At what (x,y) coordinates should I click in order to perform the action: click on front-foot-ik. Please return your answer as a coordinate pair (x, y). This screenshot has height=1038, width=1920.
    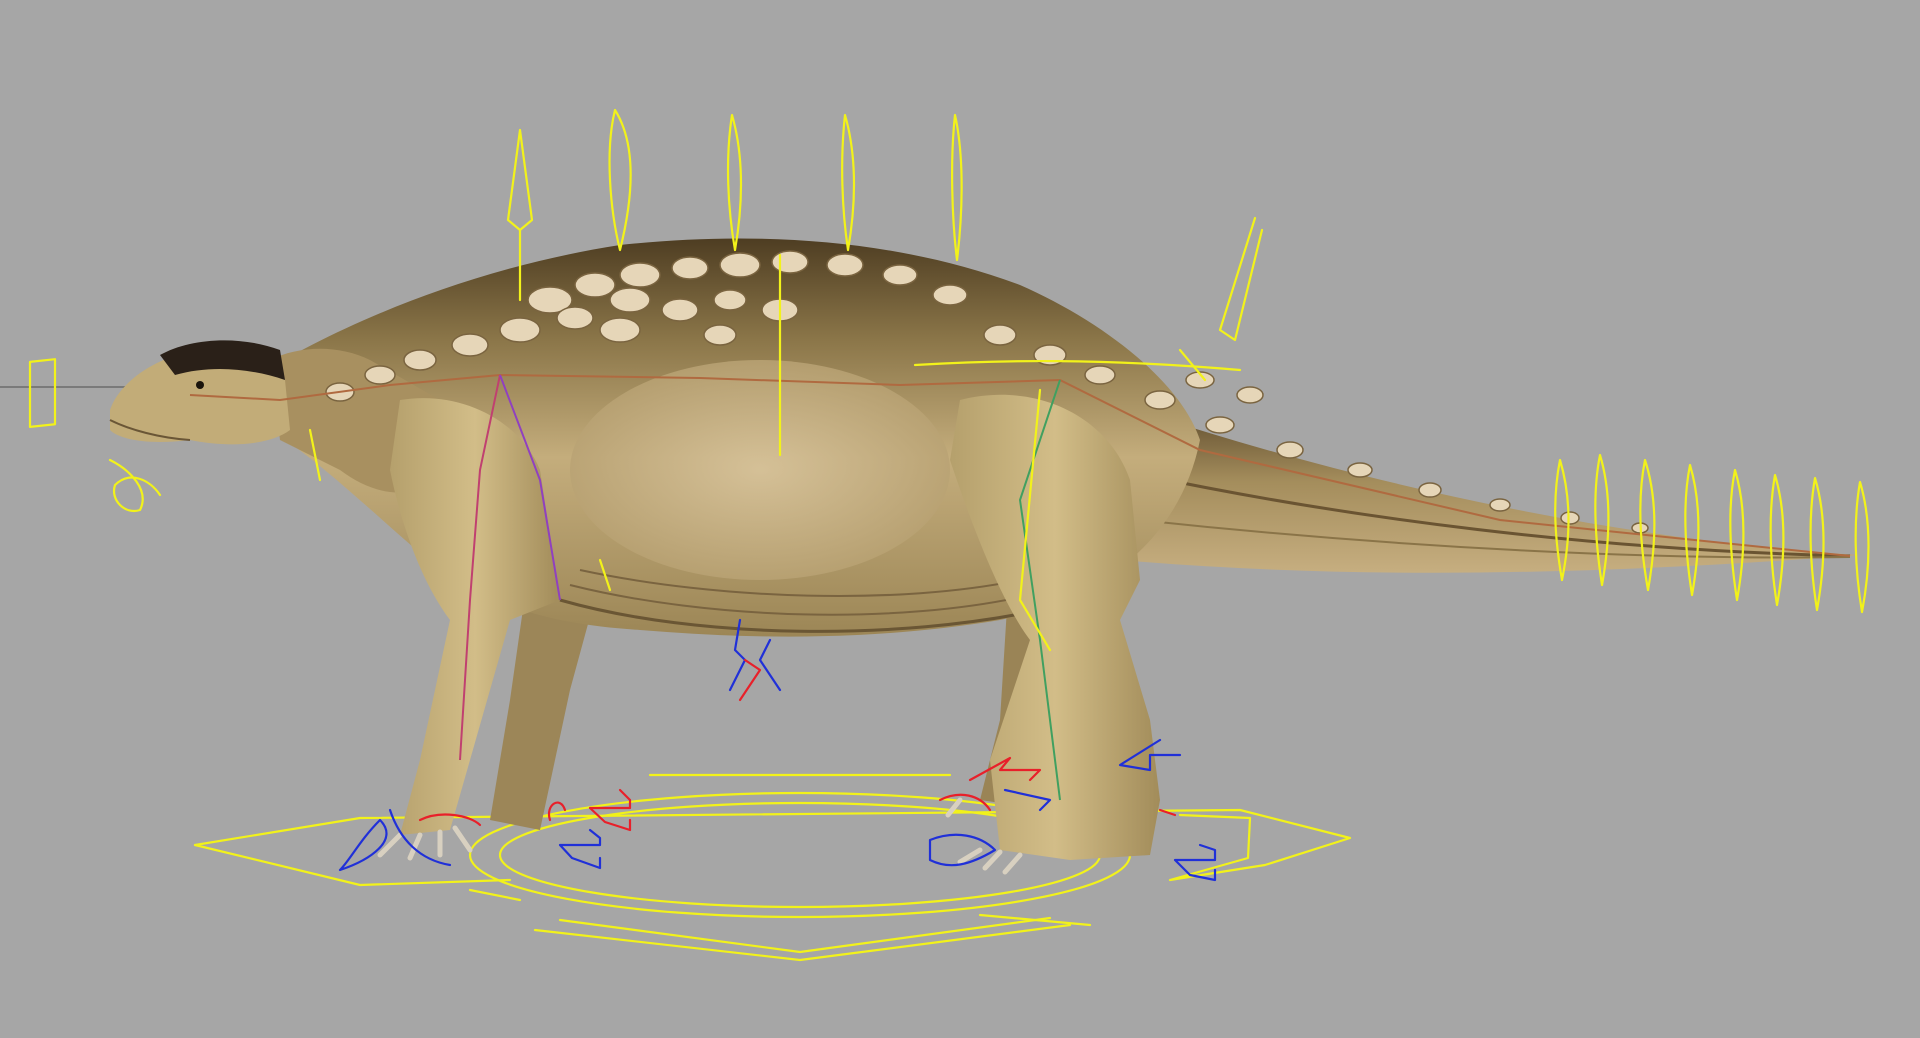
    Looking at the image, I should click on (485, 830).